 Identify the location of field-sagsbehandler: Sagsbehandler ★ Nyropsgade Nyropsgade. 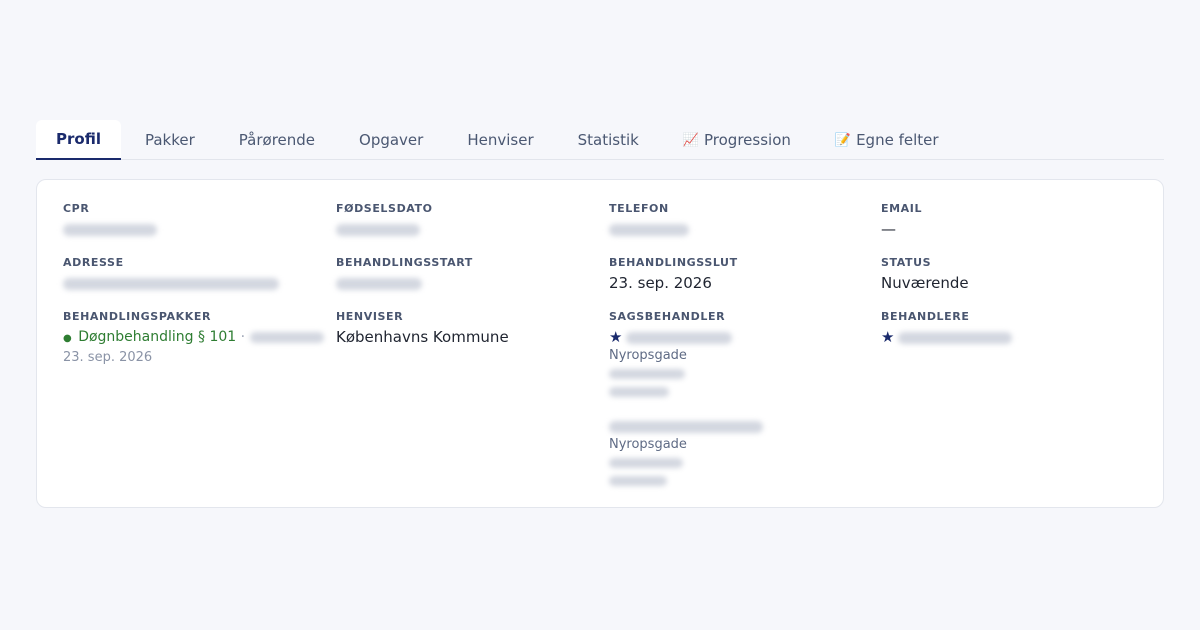
(739, 398).